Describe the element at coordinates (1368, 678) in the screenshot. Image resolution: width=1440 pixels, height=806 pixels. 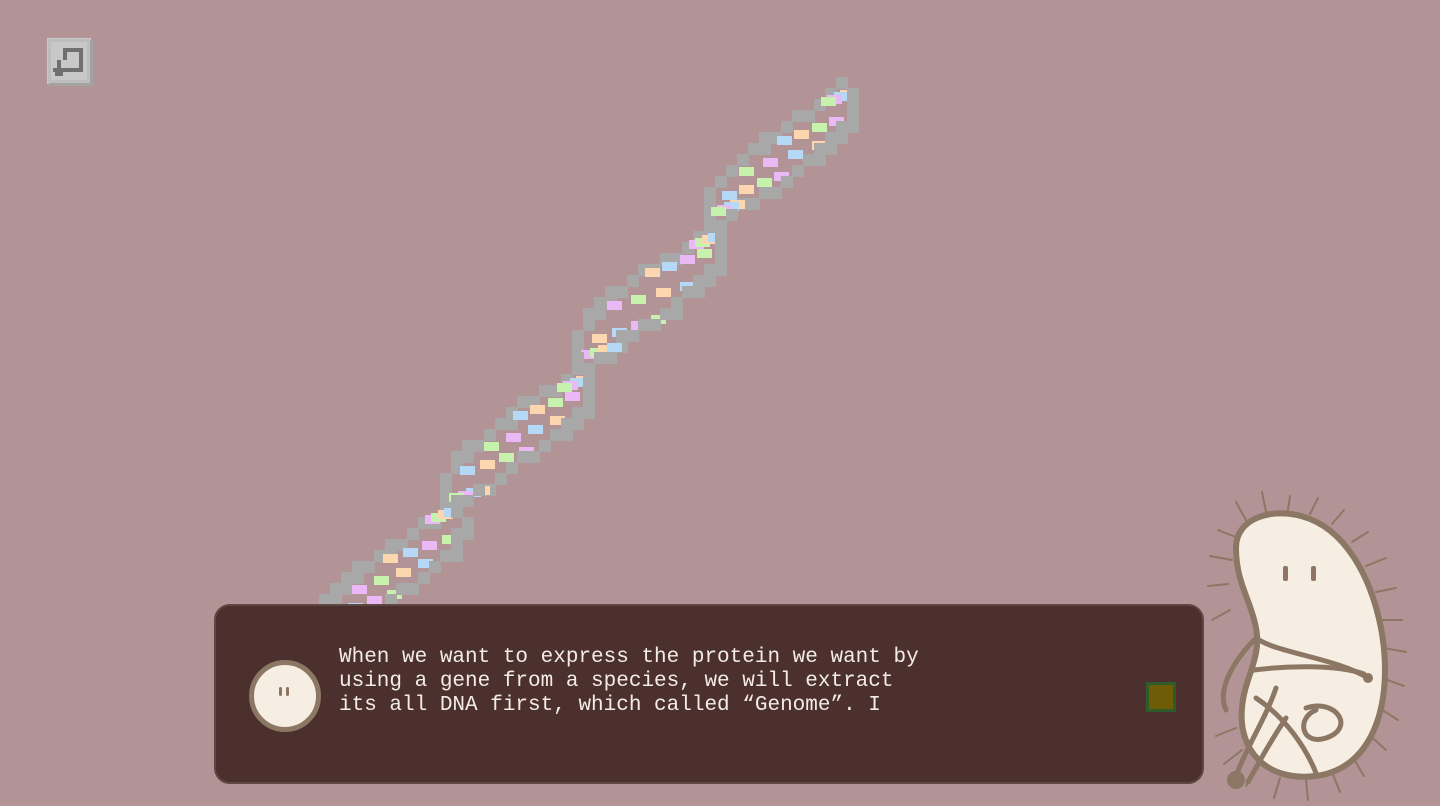
I see `mascot-hand` at that location.